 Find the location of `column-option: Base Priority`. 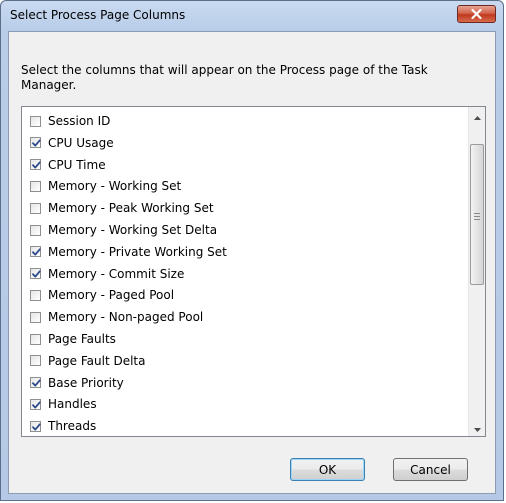

column-option: Base Priority is located at coordinates (77, 383).